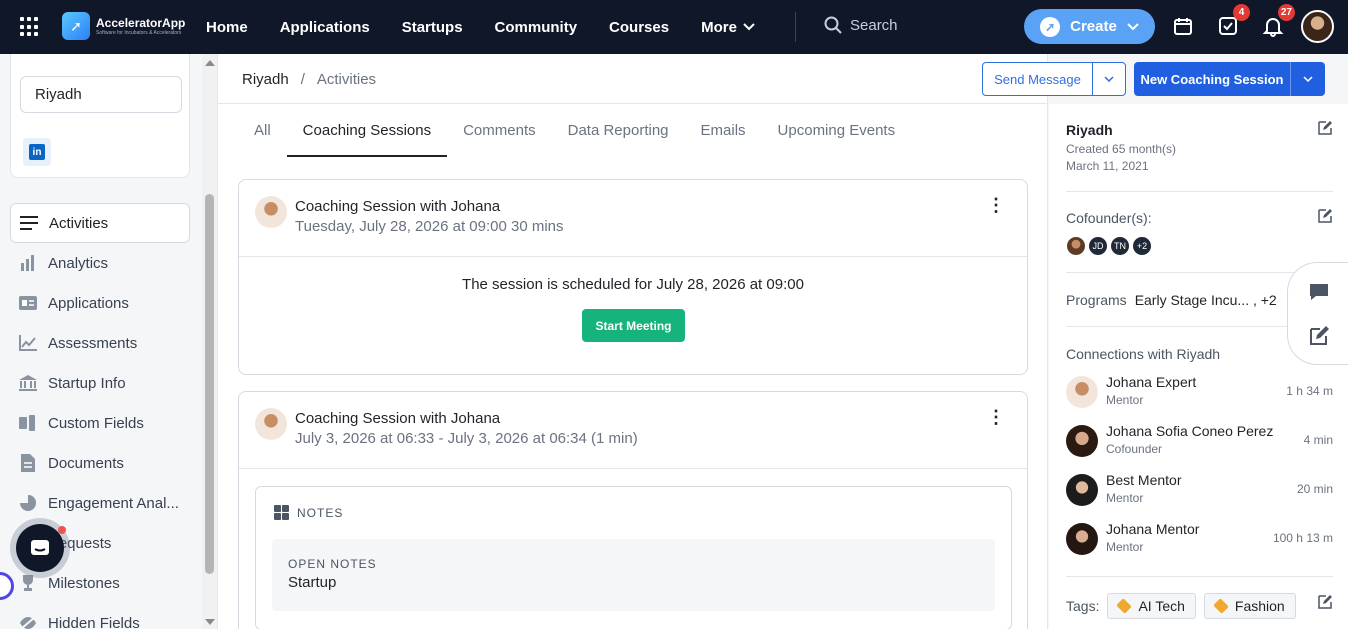 This screenshot has height=629, width=1348. I want to click on tab-all: All, so click(262, 139).